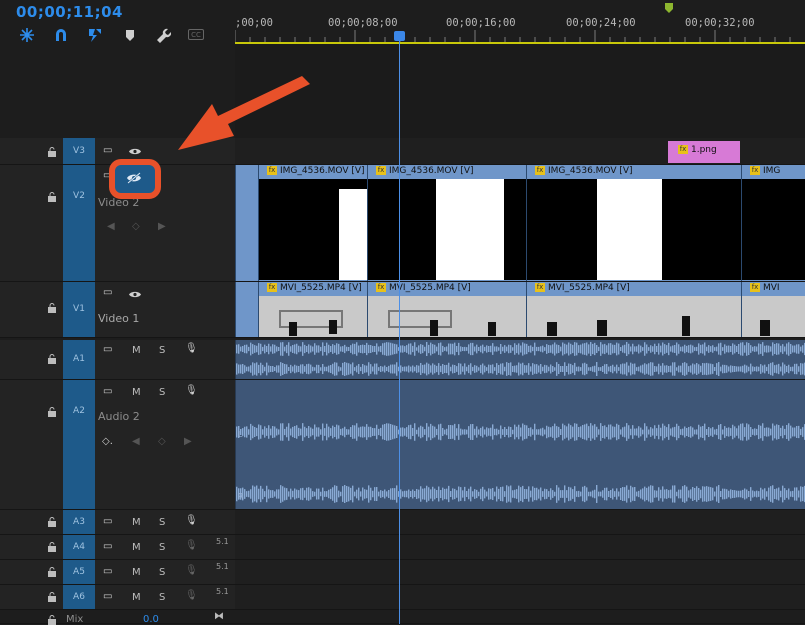 This screenshot has width=805, height=625. Describe the element at coordinates (151, 619) in the screenshot. I see `mix-volume-value: 0.0` at that location.